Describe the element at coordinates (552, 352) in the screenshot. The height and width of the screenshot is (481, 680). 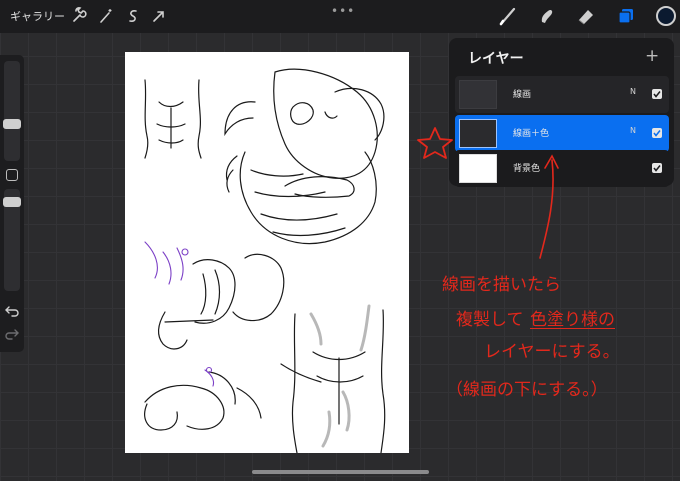
I see `annotation-line-4: レイヤーにする。` at that location.